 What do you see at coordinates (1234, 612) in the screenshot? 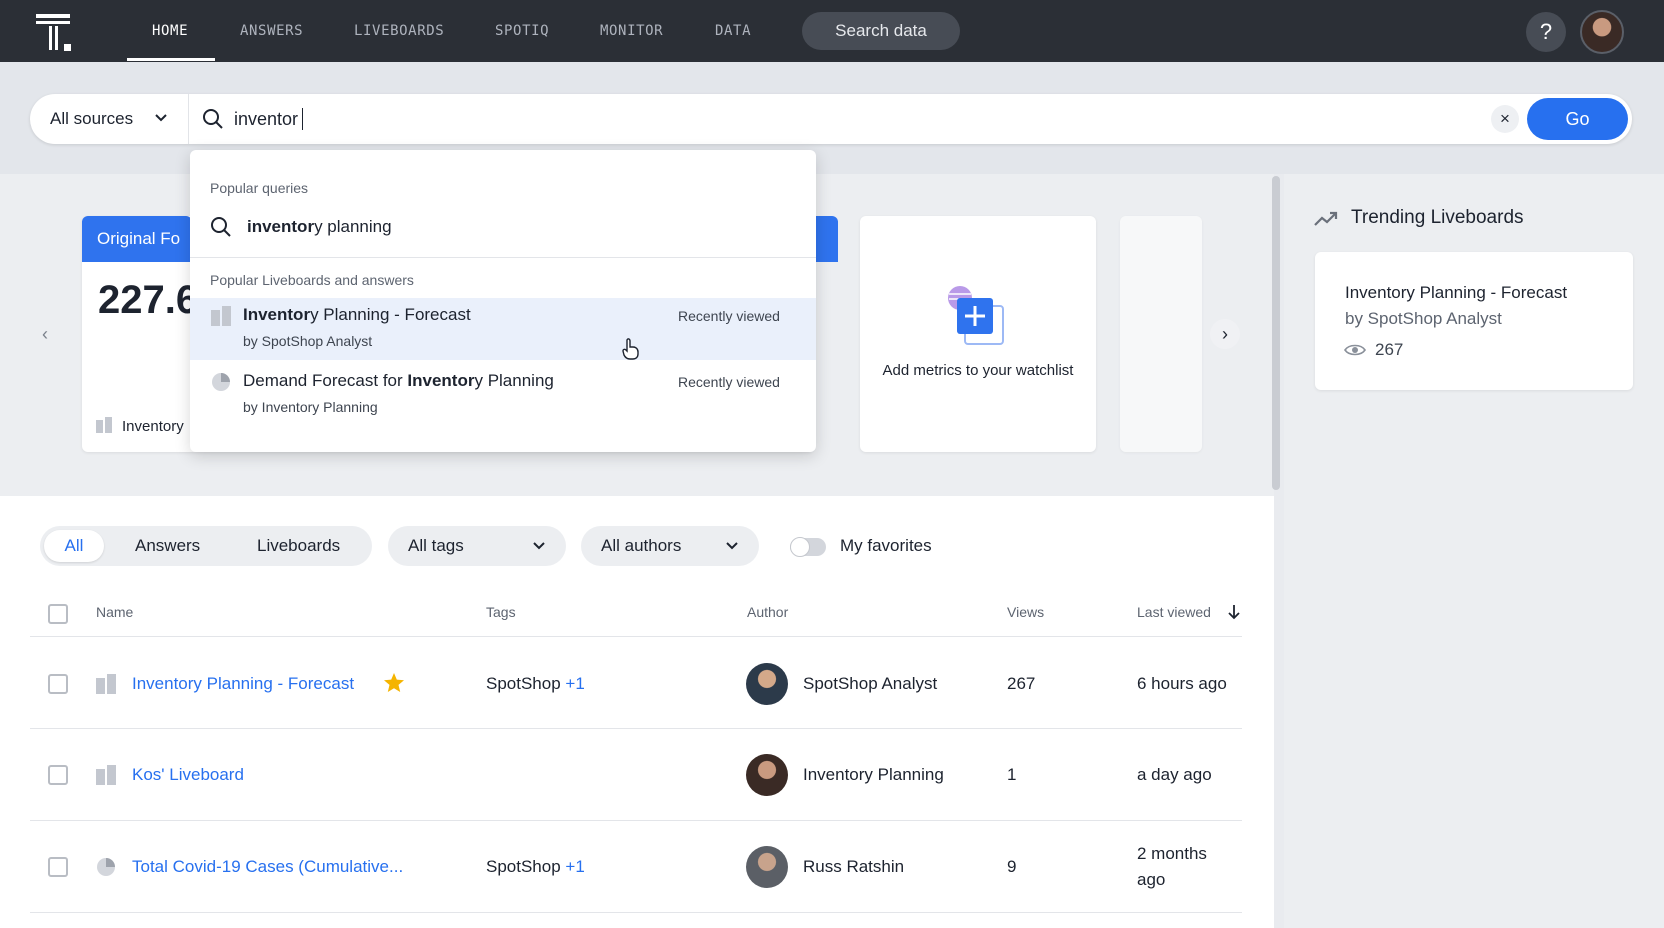
I see `sort-down-icon` at bounding box center [1234, 612].